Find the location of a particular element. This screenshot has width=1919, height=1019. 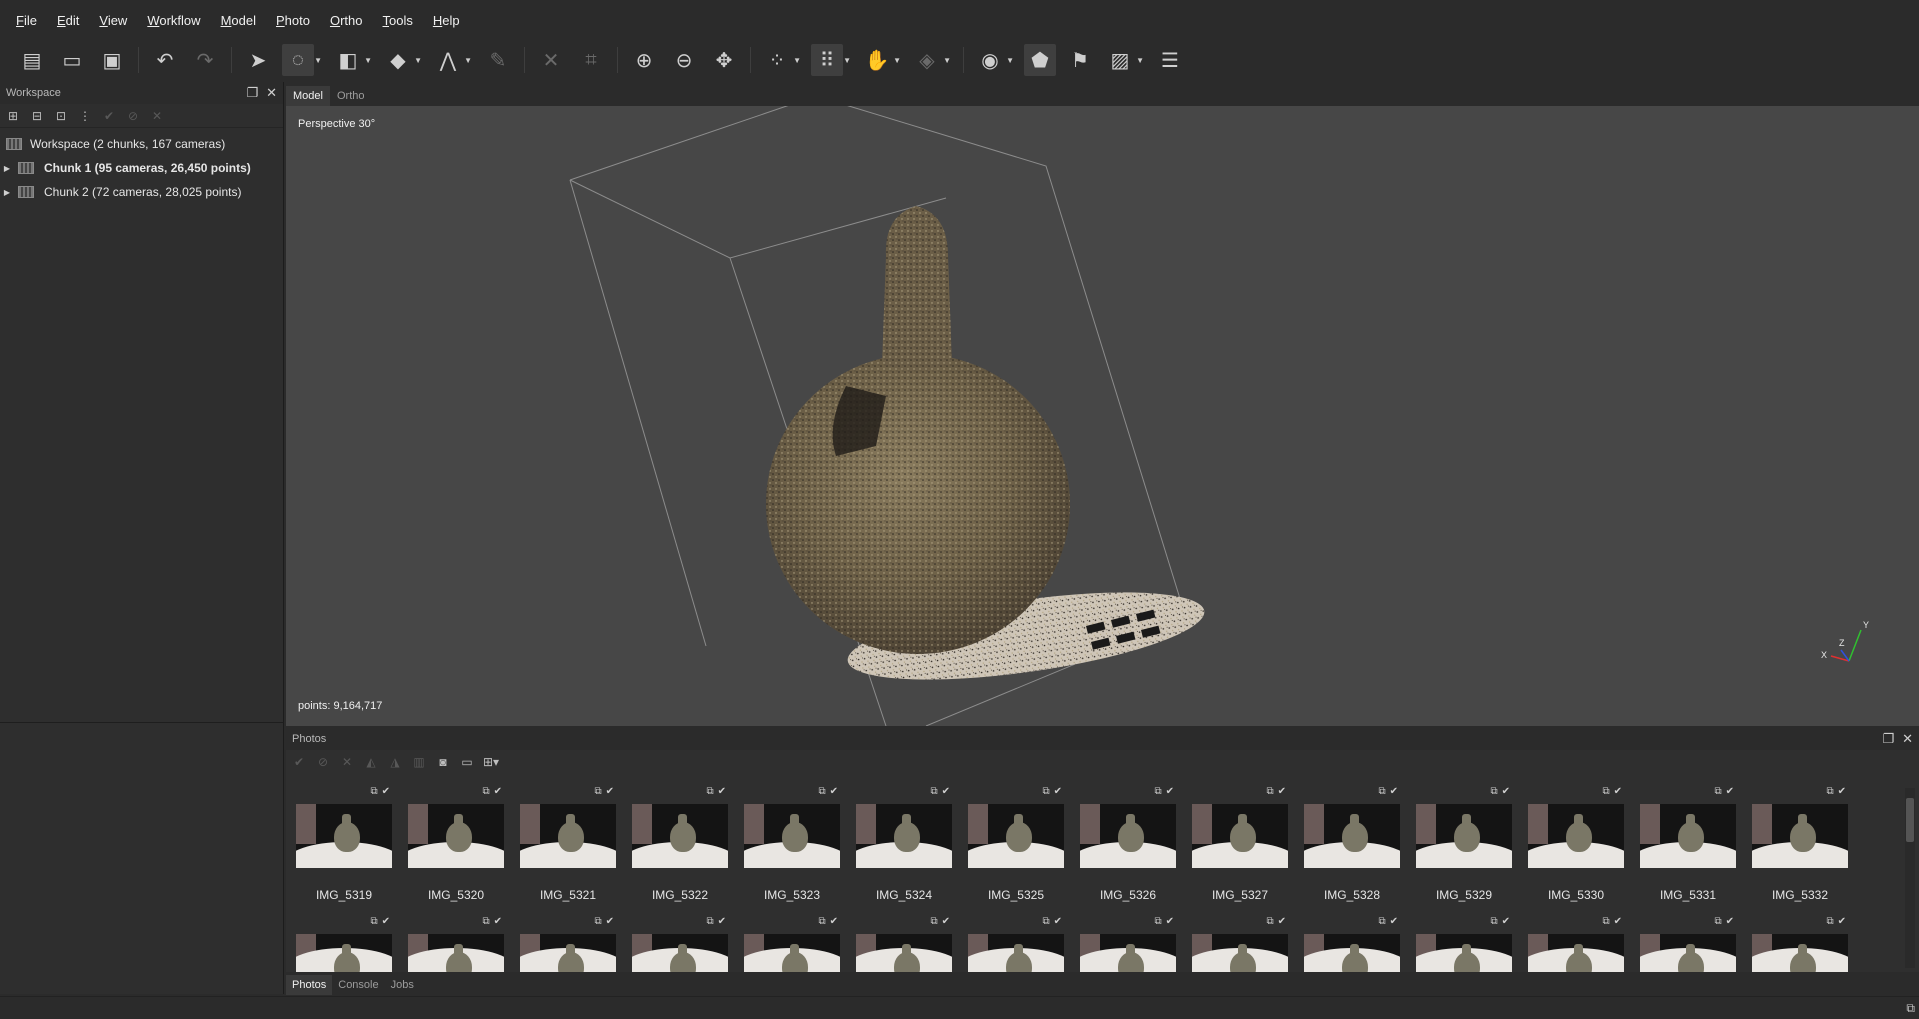

photo-thumbnail: ⧉ ✔ IMG_5321 is located at coordinates (568, 851).